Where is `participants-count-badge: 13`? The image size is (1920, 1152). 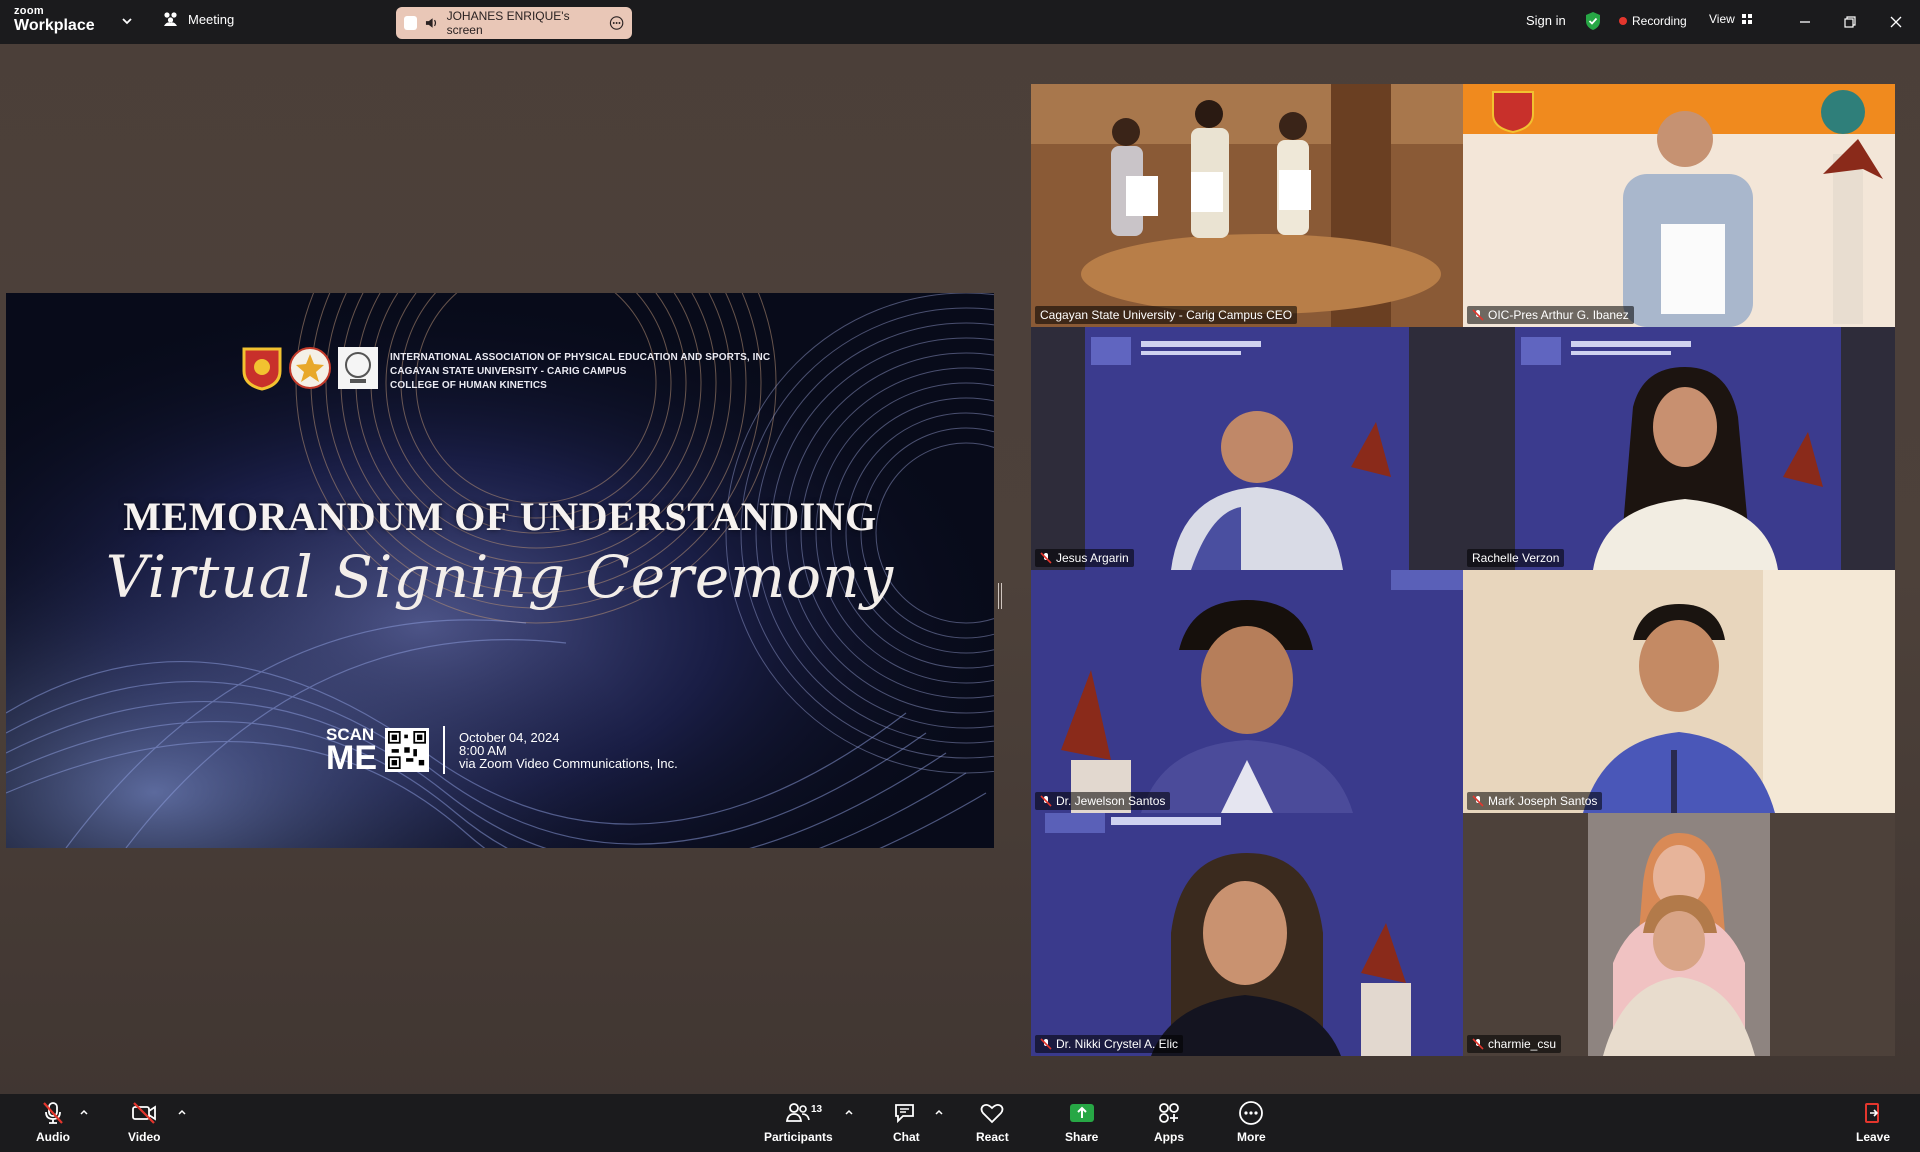 participants-count-badge: 13 is located at coordinates (817, 1109).